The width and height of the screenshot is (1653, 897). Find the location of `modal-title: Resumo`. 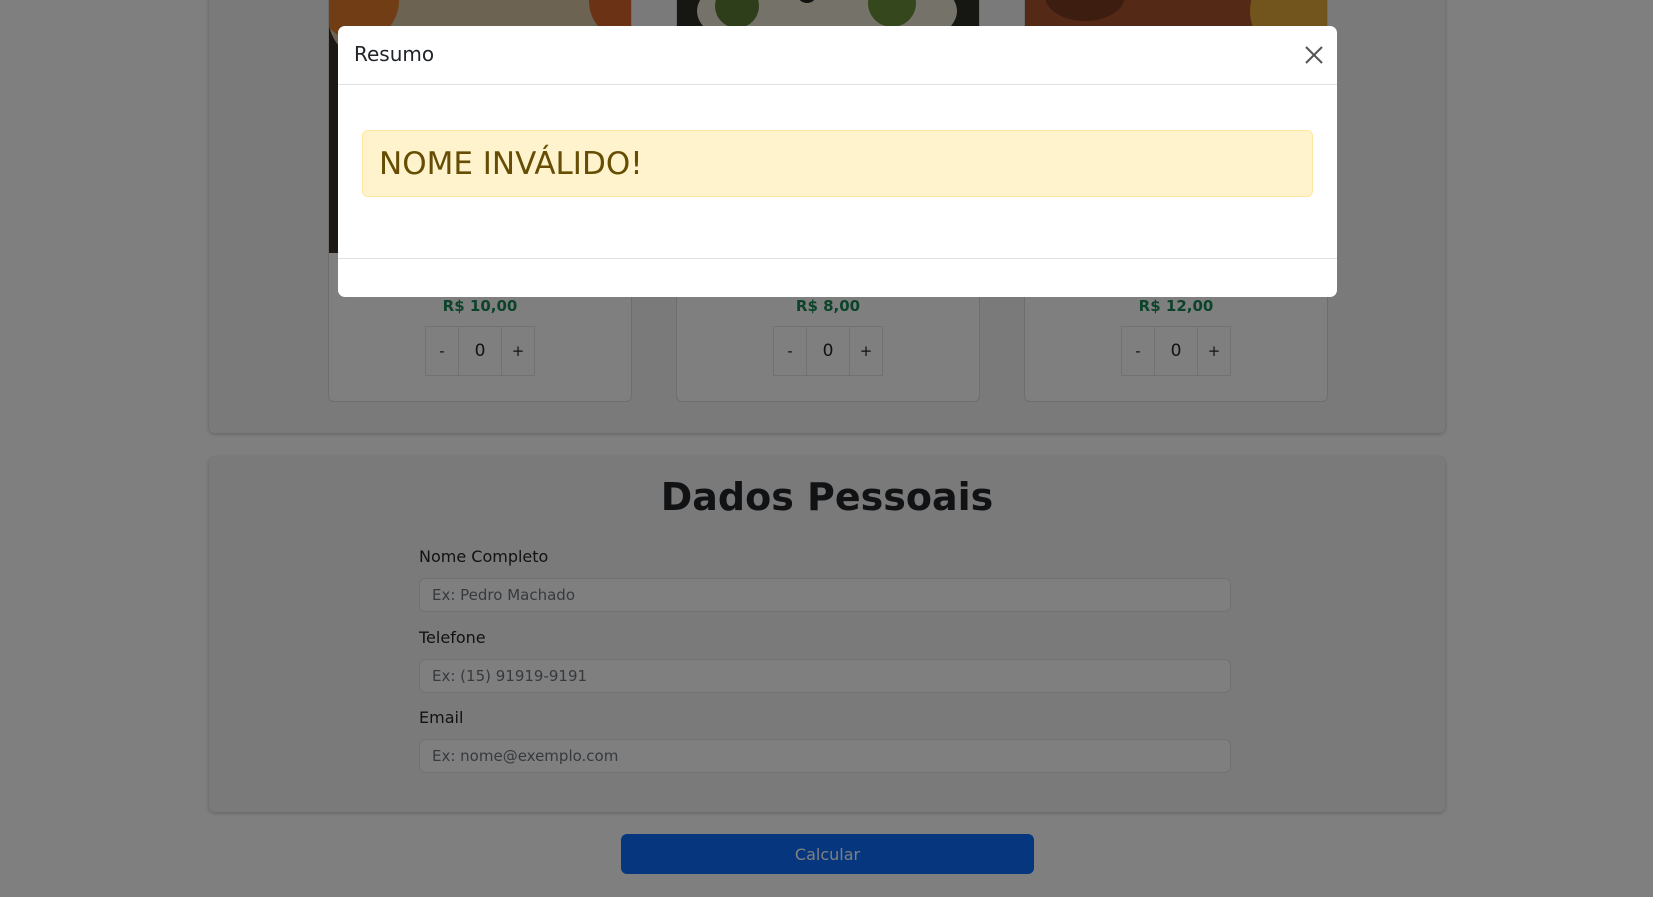

modal-title: Resumo is located at coordinates (394, 54).